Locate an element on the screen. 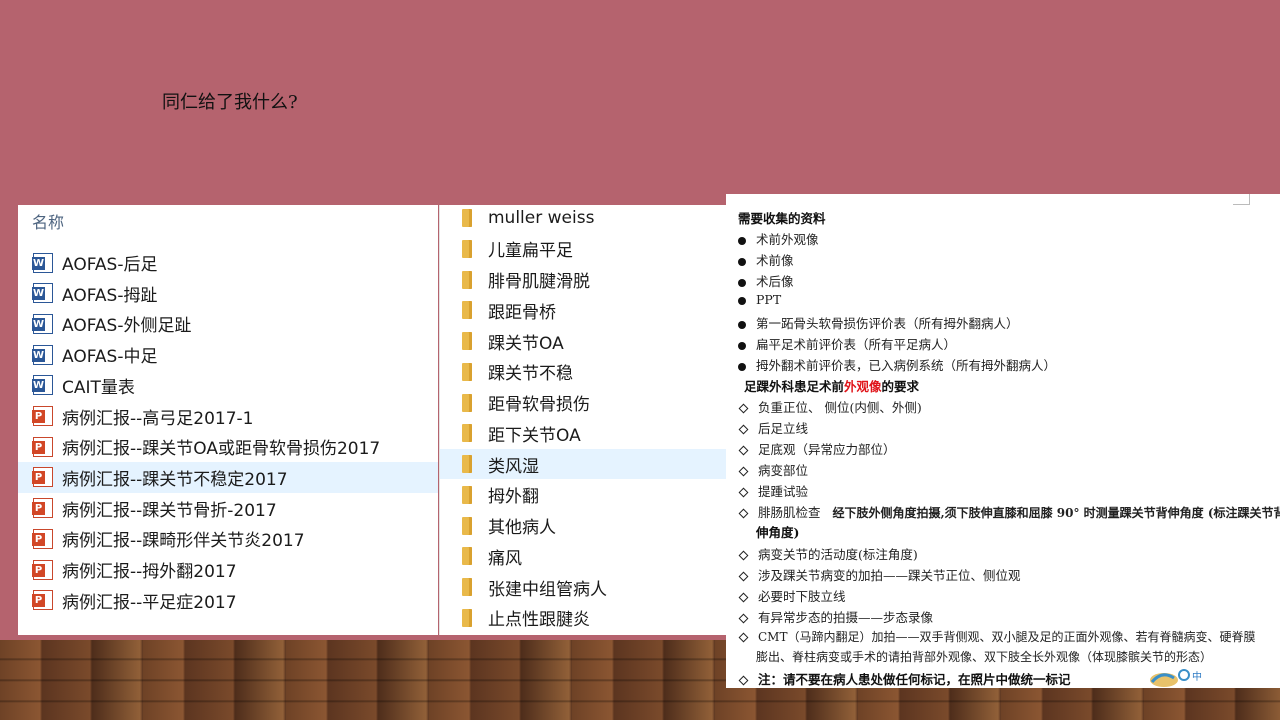 The height and width of the screenshot is (720, 1280). file-row: 病例汇报--踝关节OA或距骨软骨损伤2017 is located at coordinates (228, 446).